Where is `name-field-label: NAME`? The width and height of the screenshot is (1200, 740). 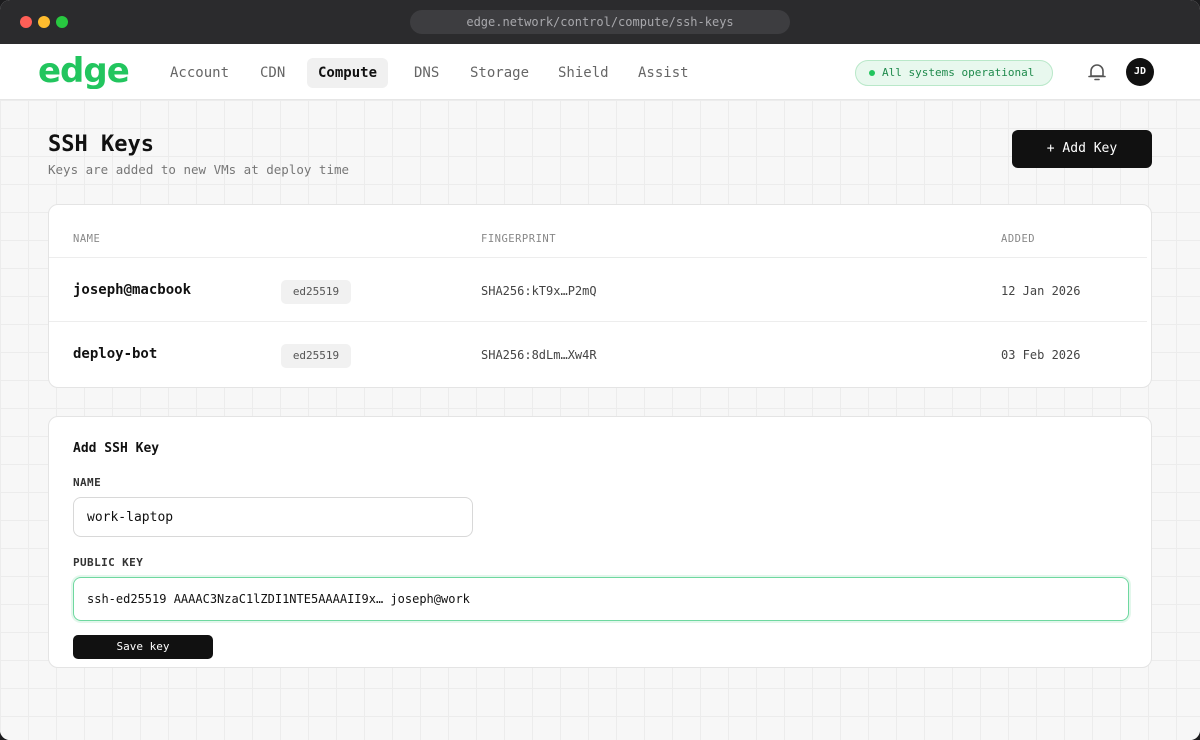
name-field-label: NAME is located at coordinates (87, 482).